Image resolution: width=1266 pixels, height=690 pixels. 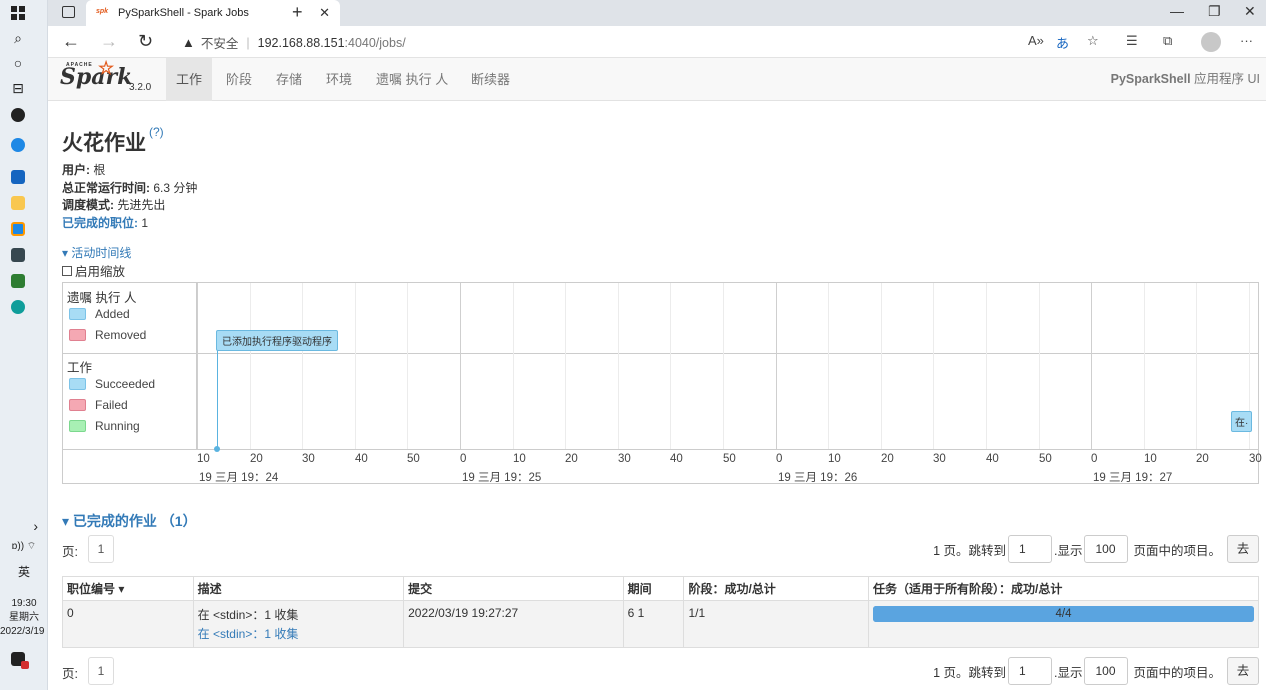 What do you see at coordinates (129, 521) in the screenshot?
I see `completed-jobs-title: ▾ 已完成的作业 （1）` at bounding box center [129, 521].